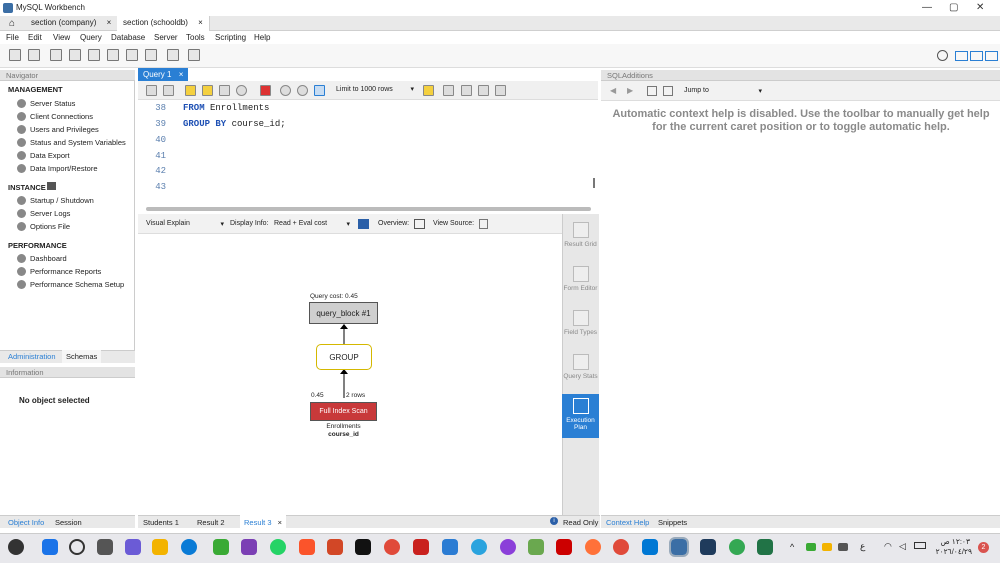 The width and height of the screenshot is (1000, 563). I want to click on field-types-button: Field Types, so click(580, 323).